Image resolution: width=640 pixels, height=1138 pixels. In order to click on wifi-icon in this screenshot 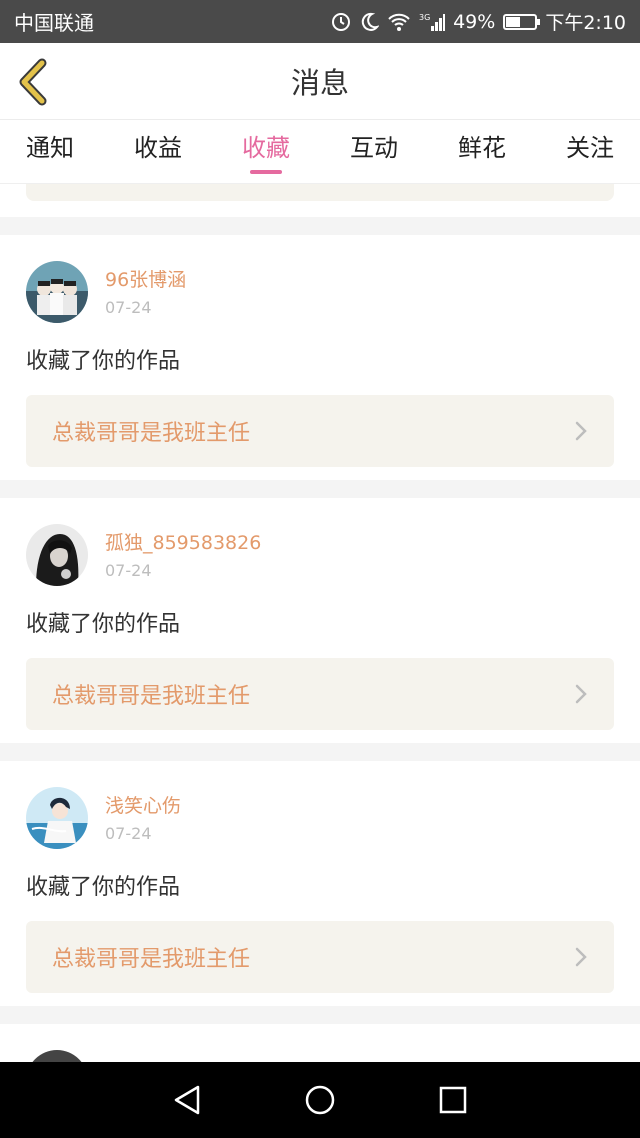, I will do `click(399, 22)`.